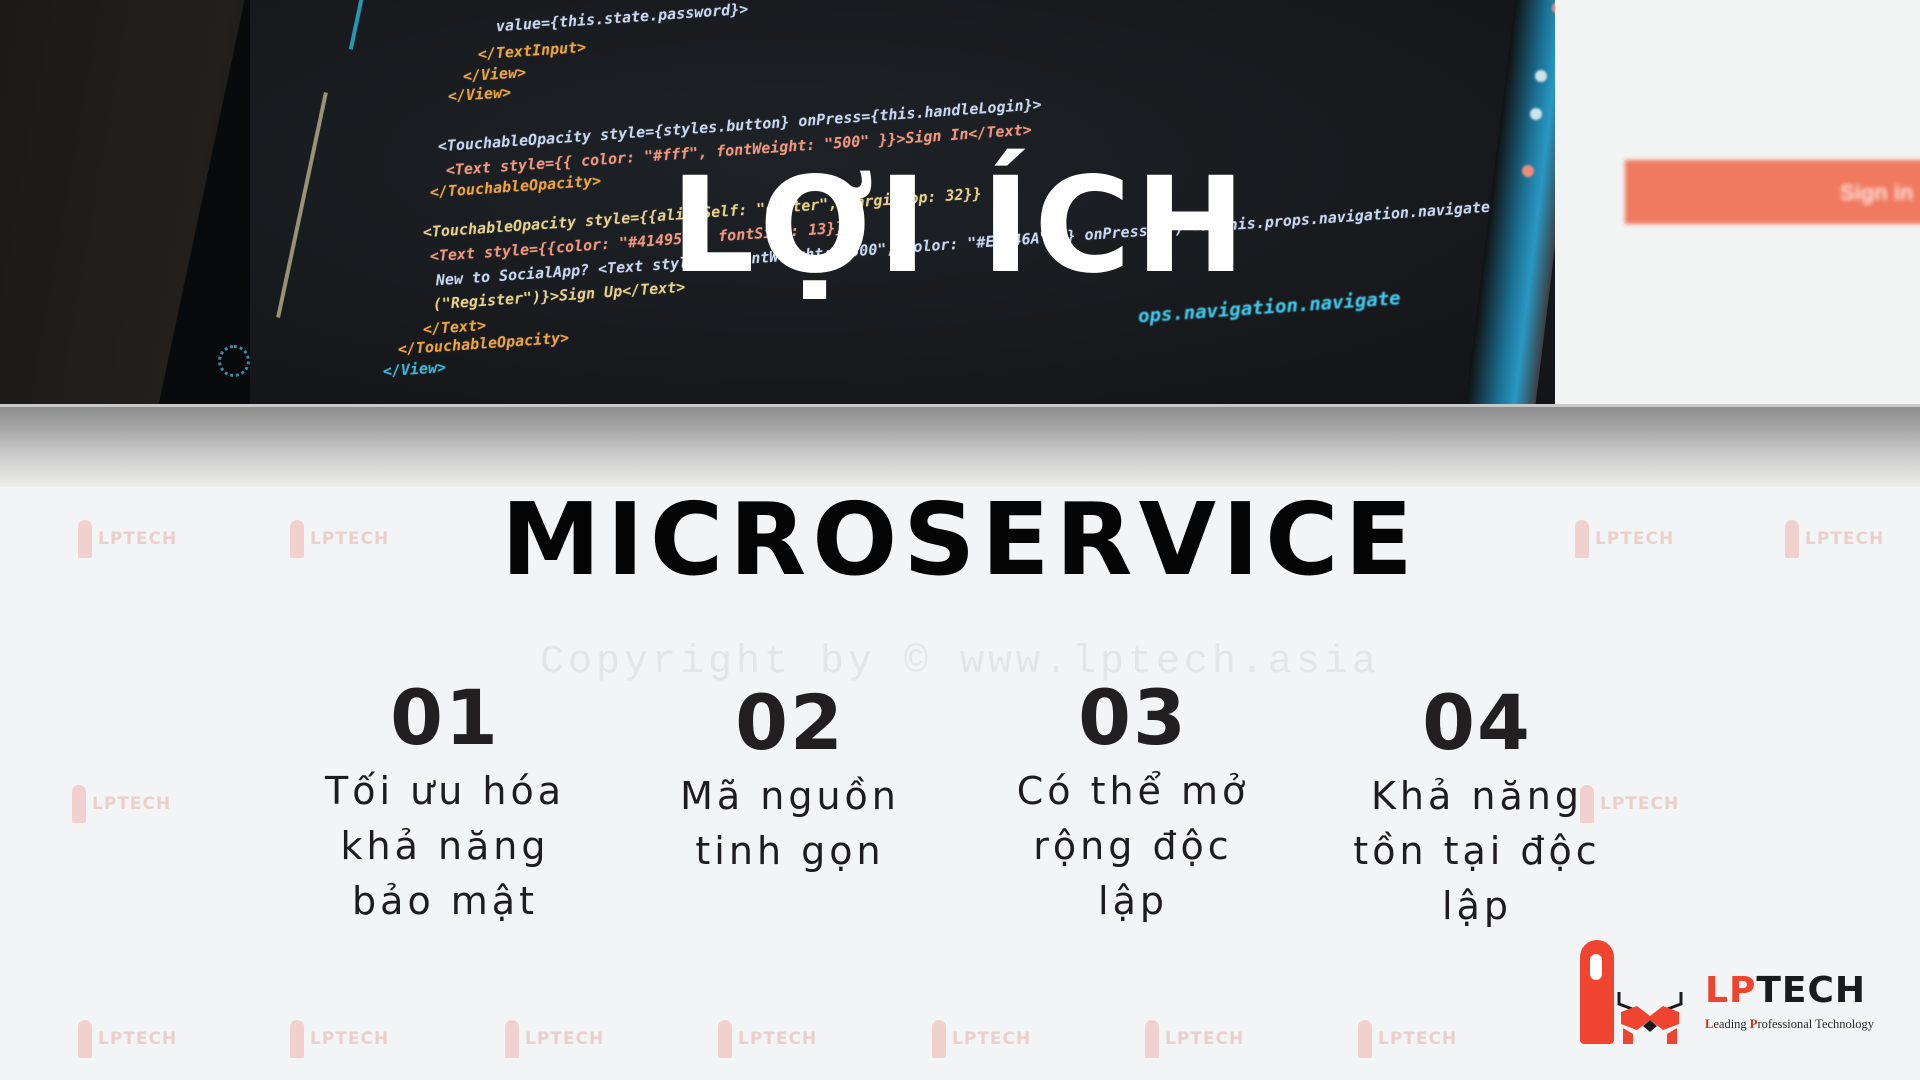 Image resolution: width=1920 pixels, height=1080 pixels. What do you see at coordinates (960, 445) in the screenshot?
I see `divider-shadow` at bounding box center [960, 445].